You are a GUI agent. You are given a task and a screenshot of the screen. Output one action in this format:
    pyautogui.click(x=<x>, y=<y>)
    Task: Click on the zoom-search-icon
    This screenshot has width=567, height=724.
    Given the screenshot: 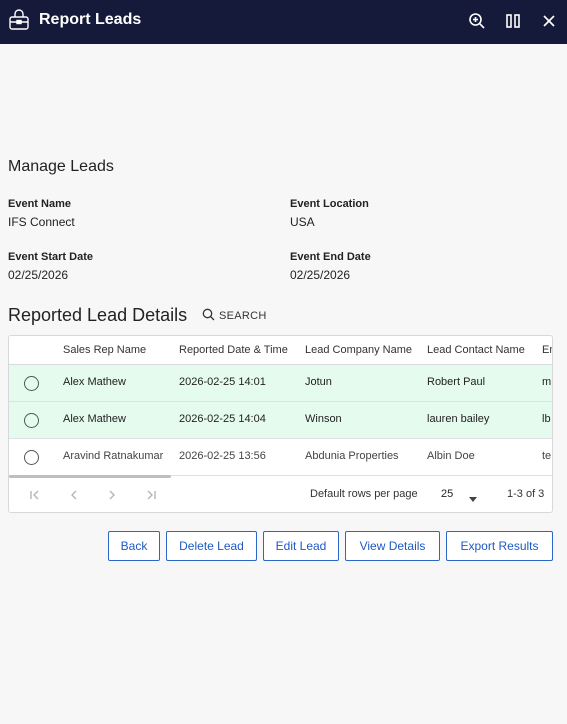 What is the action you would take?
    pyautogui.click(x=477, y=21)
    